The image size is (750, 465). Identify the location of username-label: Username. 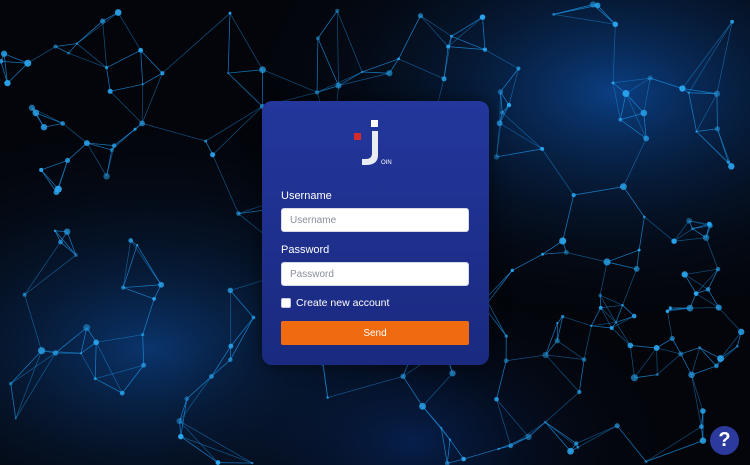
(306, 196).